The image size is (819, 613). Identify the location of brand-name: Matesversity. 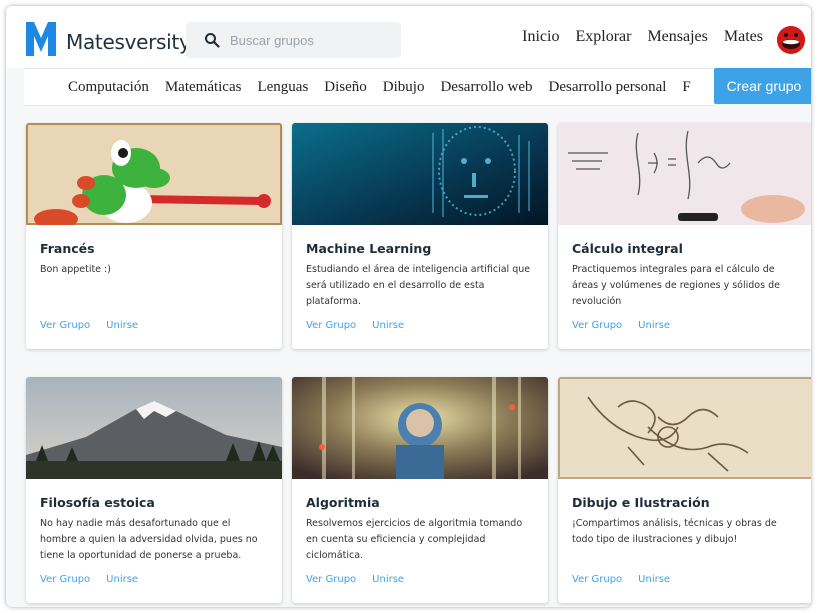
(128, 42).